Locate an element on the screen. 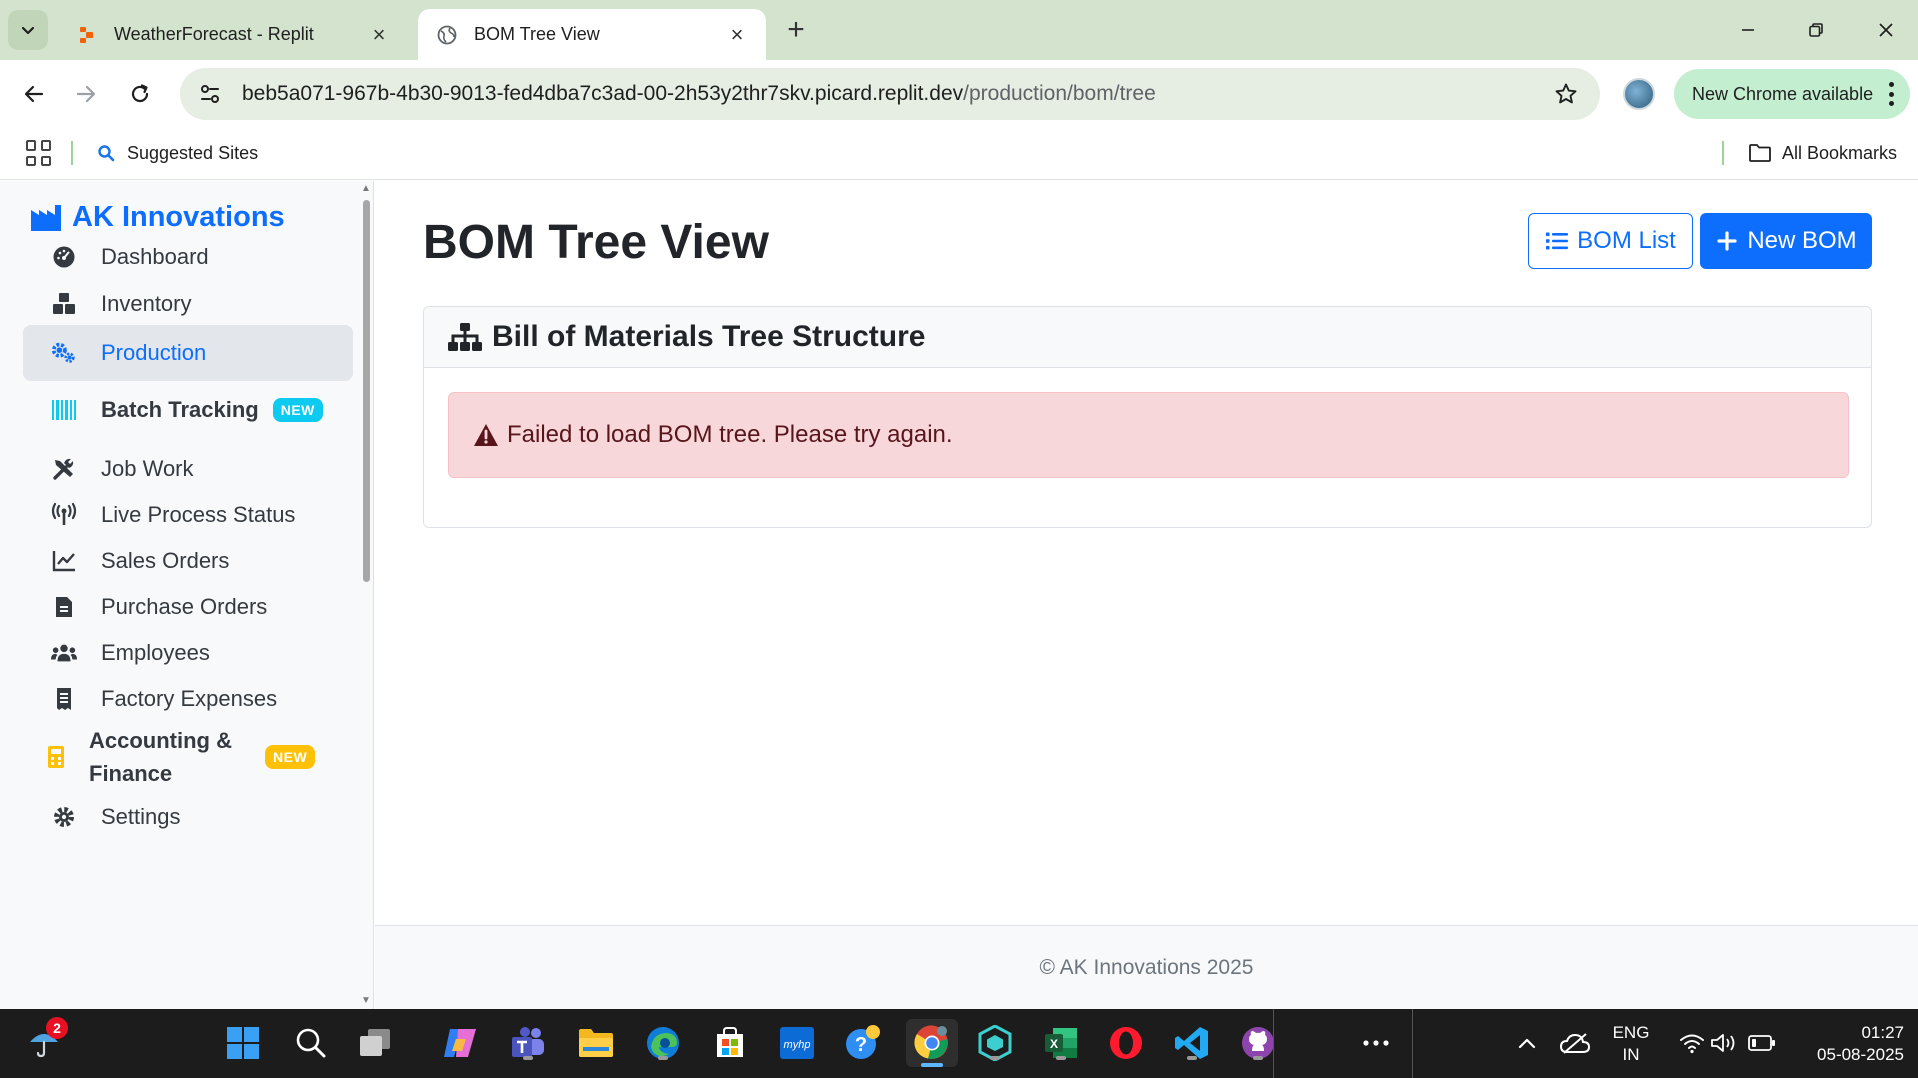  running-indicator-active is located at coordinates (932, 1065).